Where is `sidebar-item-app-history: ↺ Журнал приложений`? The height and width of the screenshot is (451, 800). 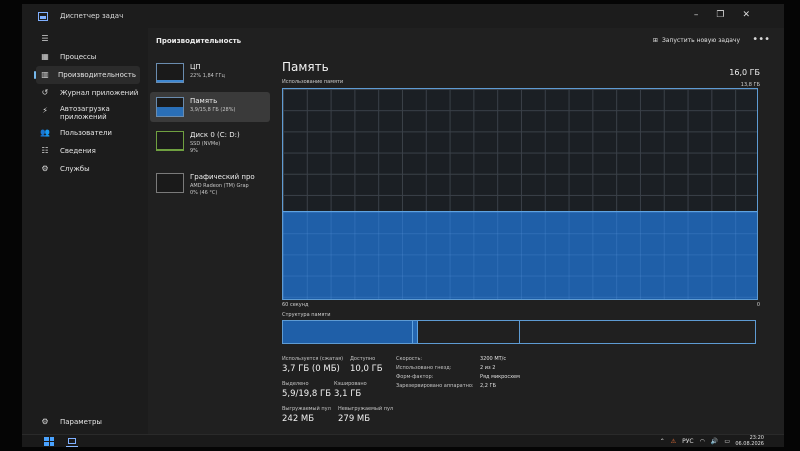
sidebar-item-app-history: ↺ Журнал приложений is located at coordinates (85, 93).